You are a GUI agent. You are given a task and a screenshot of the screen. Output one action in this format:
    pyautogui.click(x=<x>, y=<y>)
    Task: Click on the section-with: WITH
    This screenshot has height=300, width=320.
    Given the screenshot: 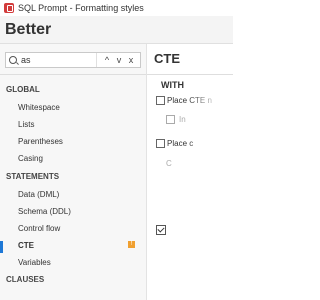 What is the action you would take?
    pyautogui.click(x=172, y=85)
    